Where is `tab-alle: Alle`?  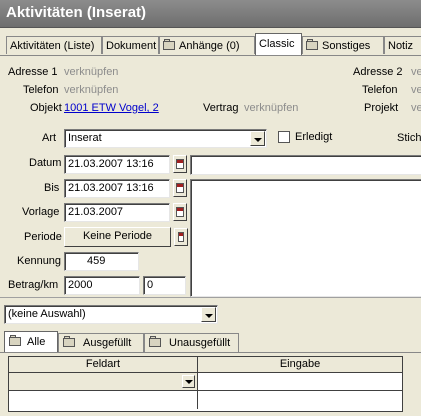
tab-alle: Alle is located at coordinates (31, 342).